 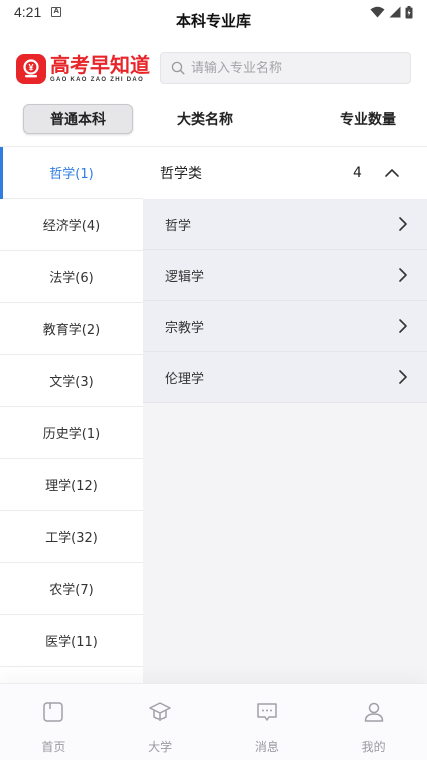 I want to click on logo-text: 高考早知道, so click(x=100, y=65).